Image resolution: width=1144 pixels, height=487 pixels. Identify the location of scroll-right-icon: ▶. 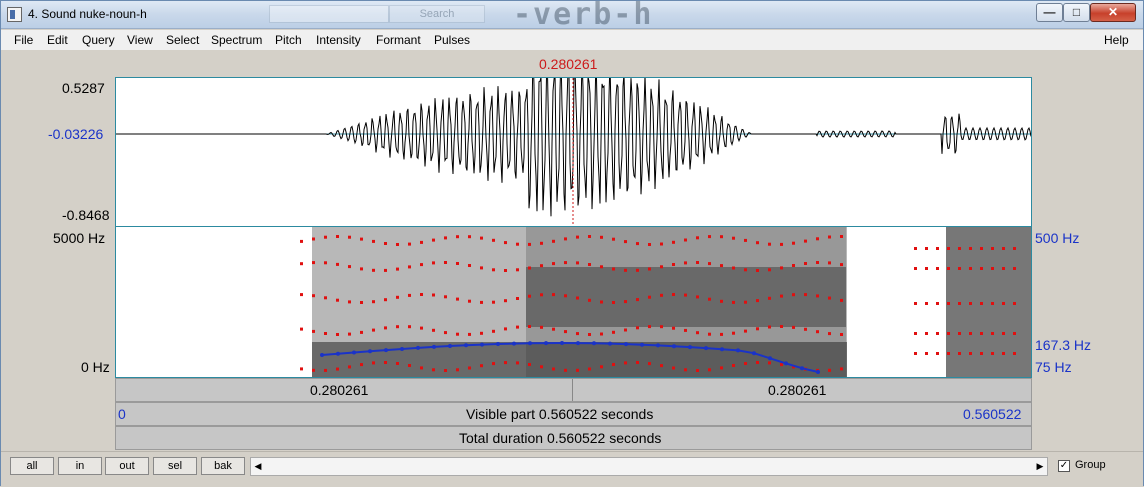
(1040, 466).